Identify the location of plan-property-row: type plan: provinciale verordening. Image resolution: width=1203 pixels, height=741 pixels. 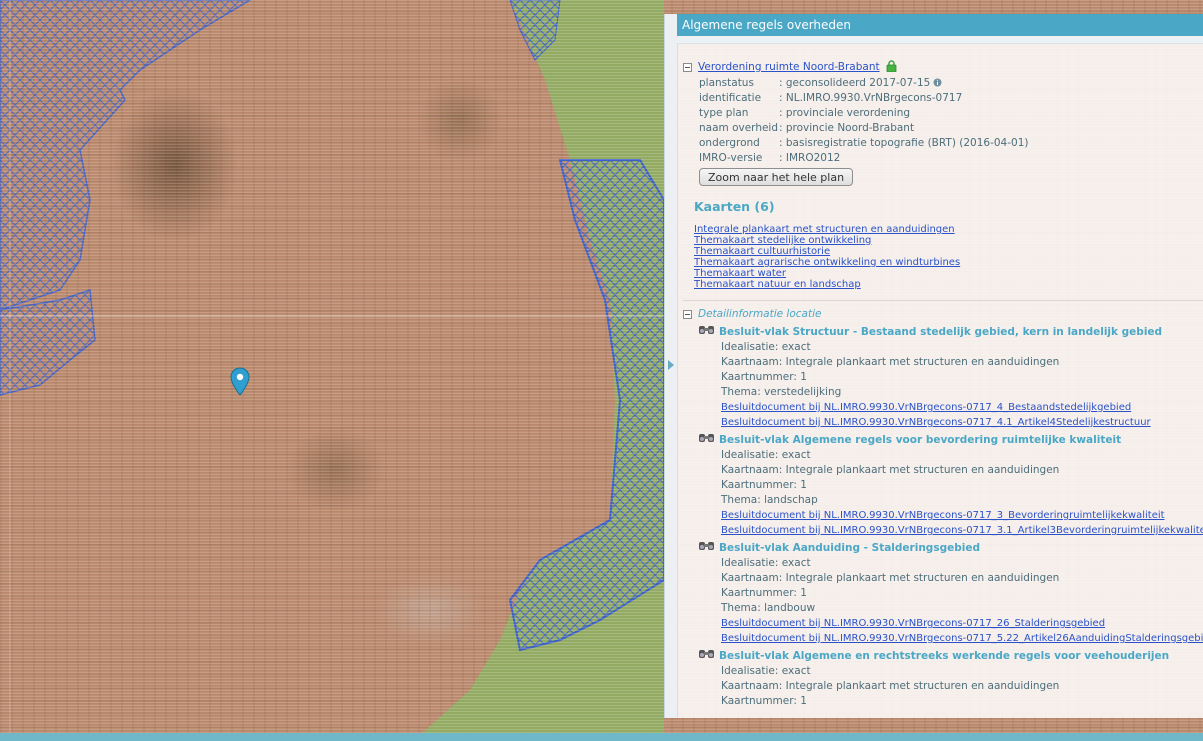
(805, 113).